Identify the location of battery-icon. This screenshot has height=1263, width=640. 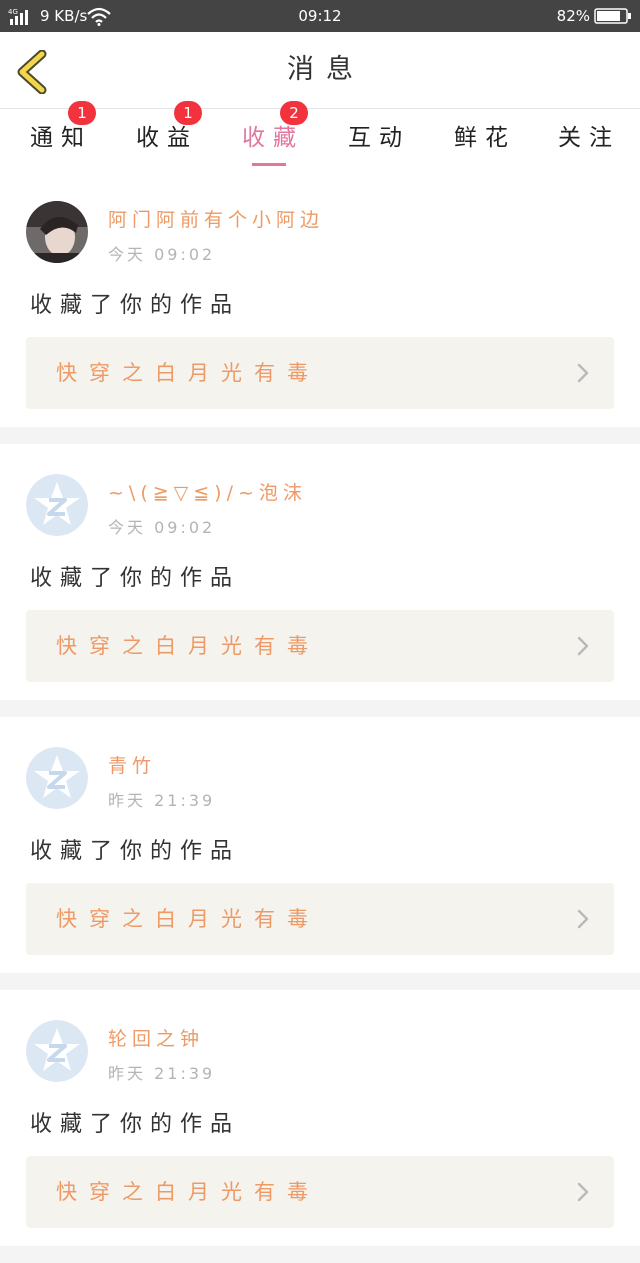
(612, 16).